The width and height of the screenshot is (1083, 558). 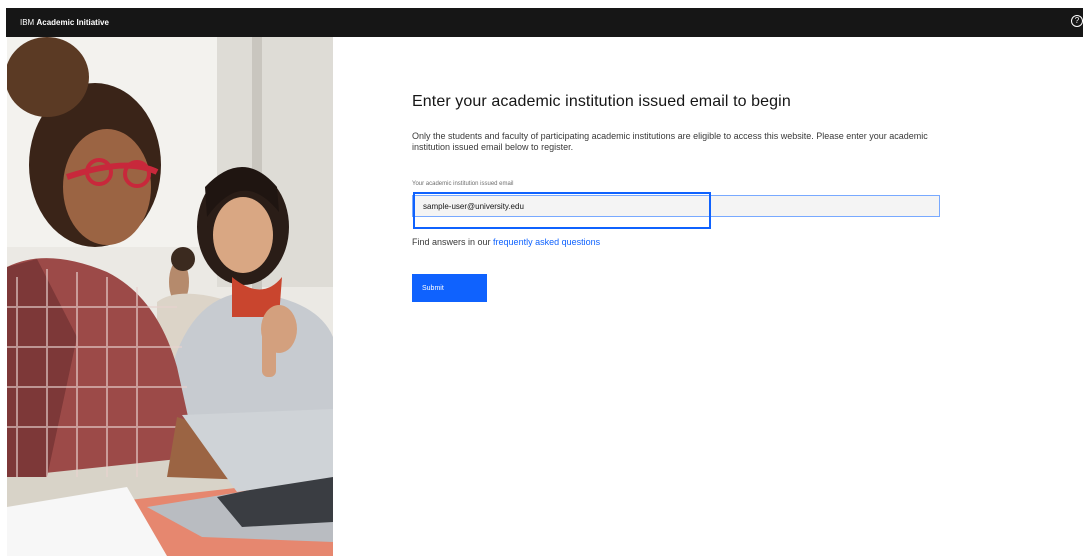 What do you see at coordinates (72, 22) in the screenshot?
I see `brand-name: Academic Initiative` at bounding box center [72, 22].